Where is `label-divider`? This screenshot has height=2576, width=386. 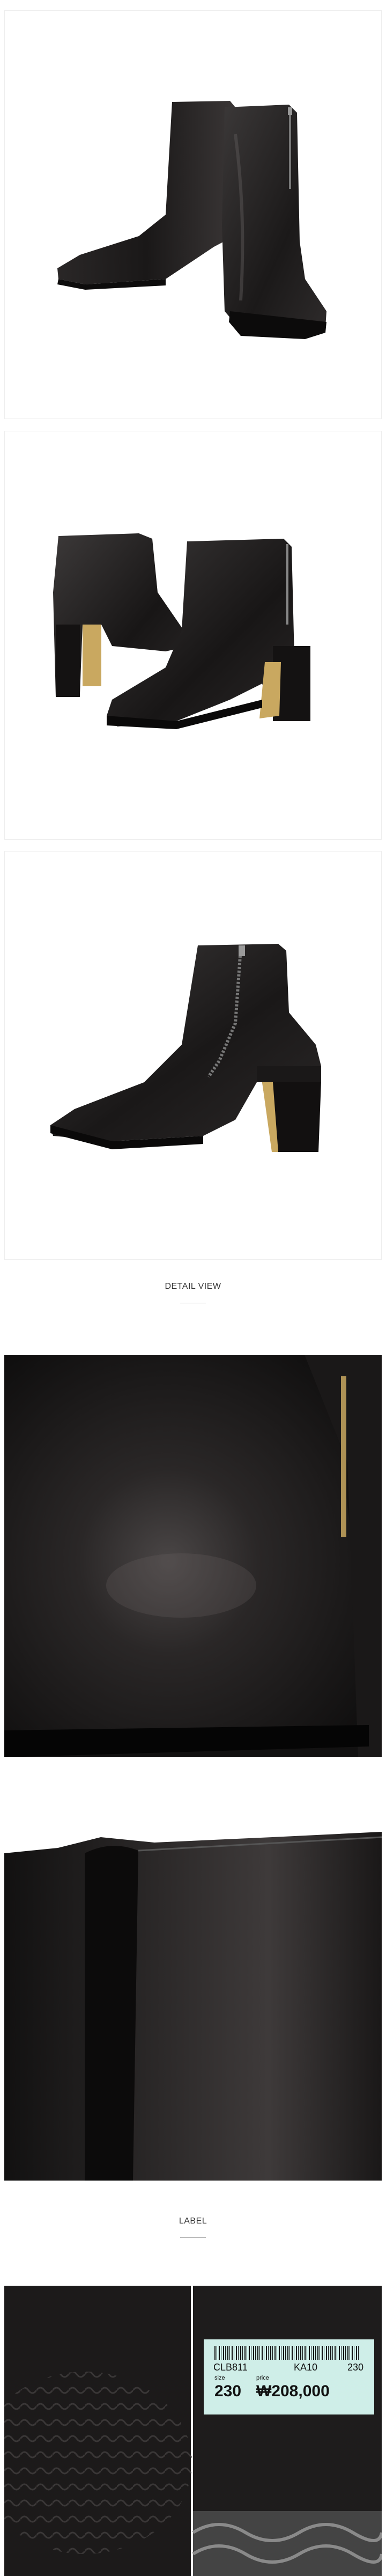 label-divider is located at coordinates (193, 2237).